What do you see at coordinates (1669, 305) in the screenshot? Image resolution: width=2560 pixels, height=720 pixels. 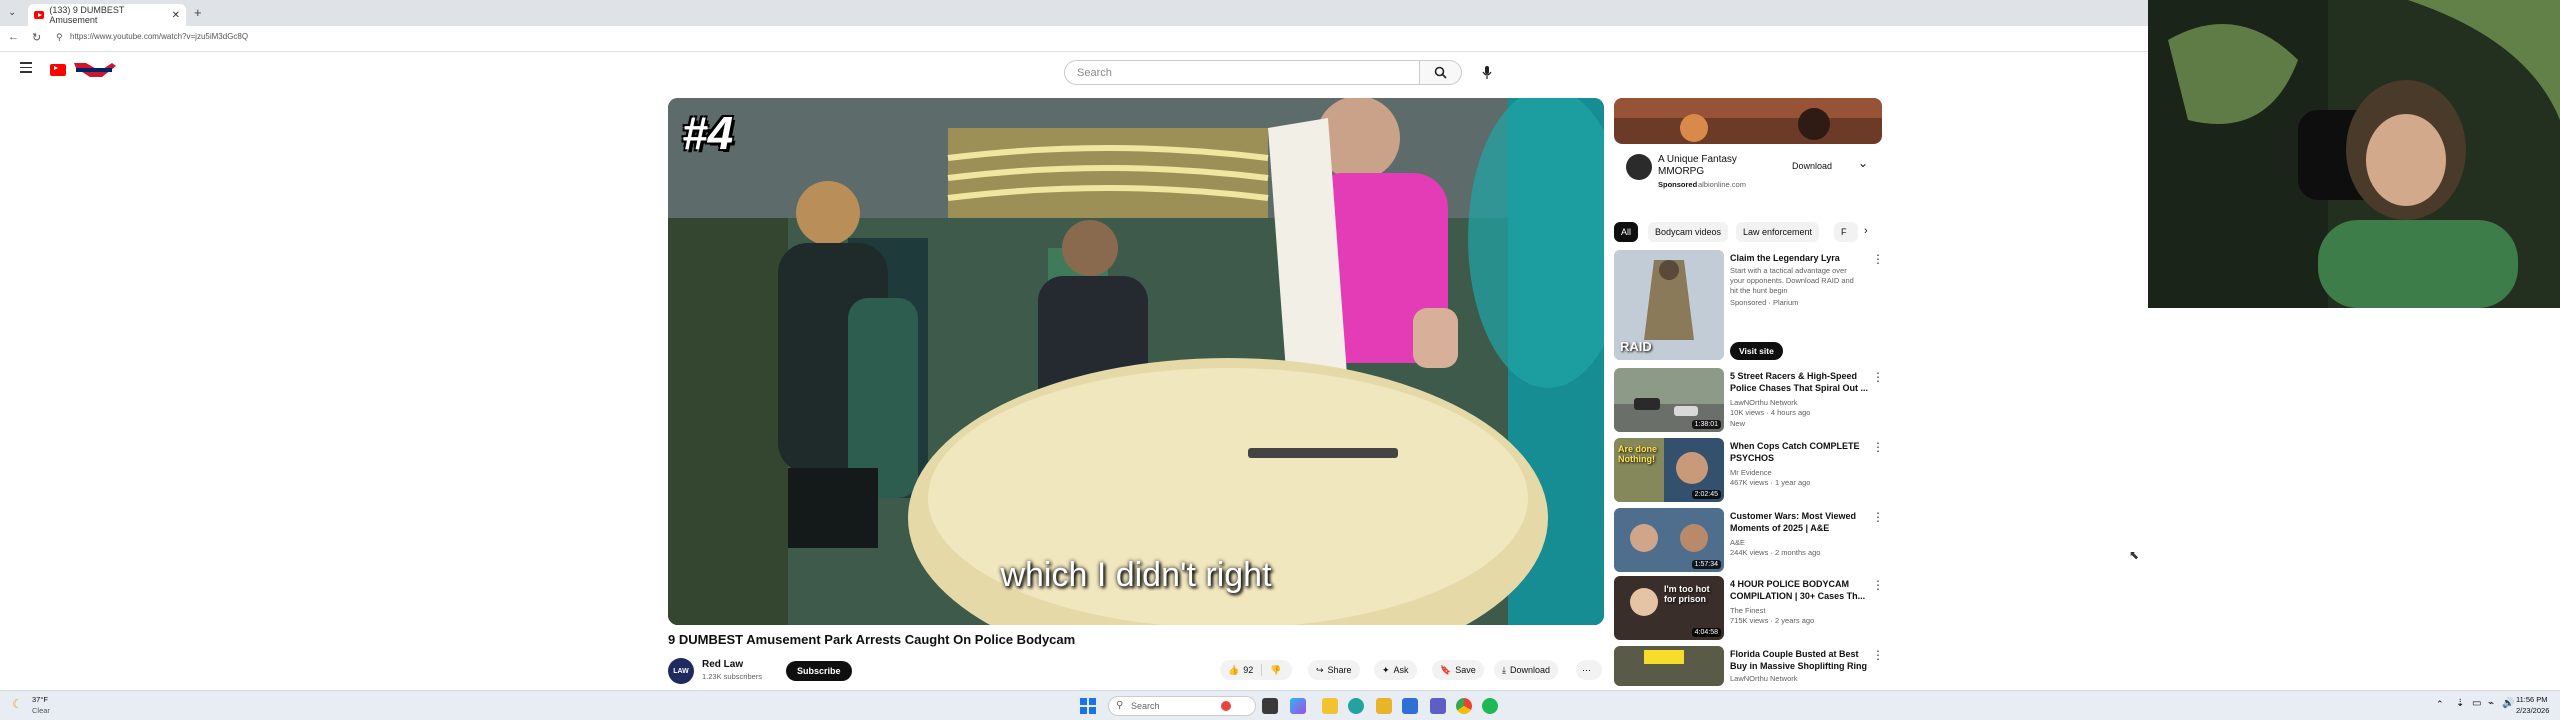 I see `rec-thumbnail: RAID` at bounding box center [1669, 305].